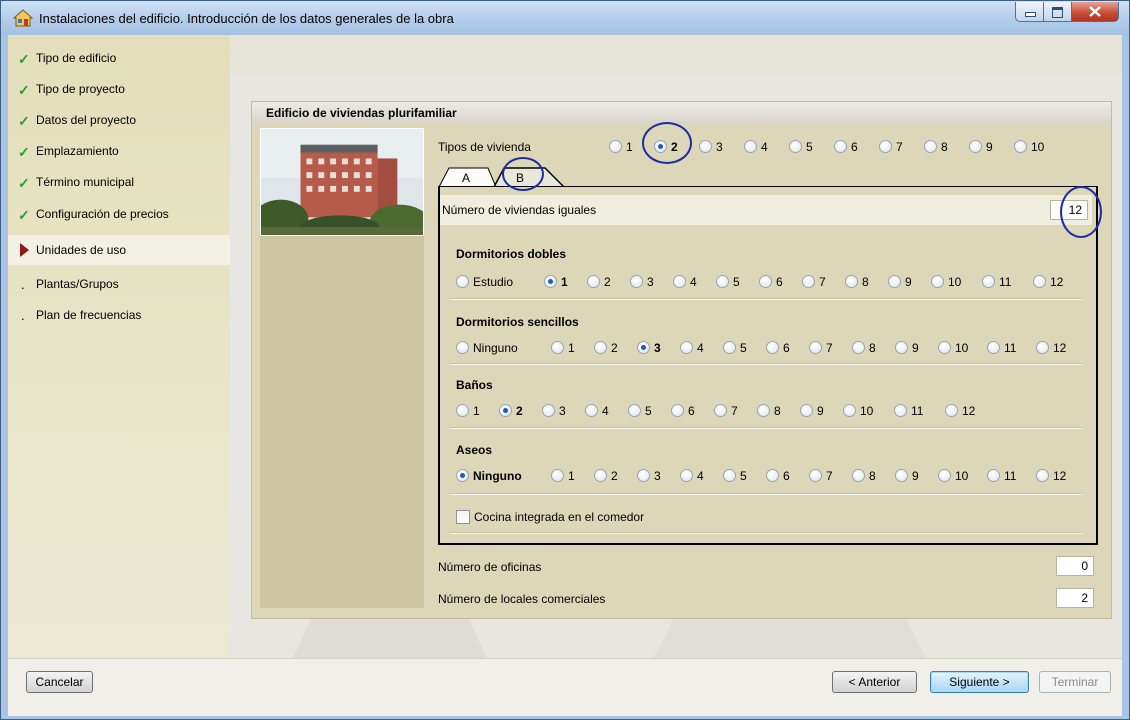 The height and width of the screenshot is (720, 1130). Describe the element at coordinates (874, 682) in the screenshot. I see `back-button: < Anterior` at that location.